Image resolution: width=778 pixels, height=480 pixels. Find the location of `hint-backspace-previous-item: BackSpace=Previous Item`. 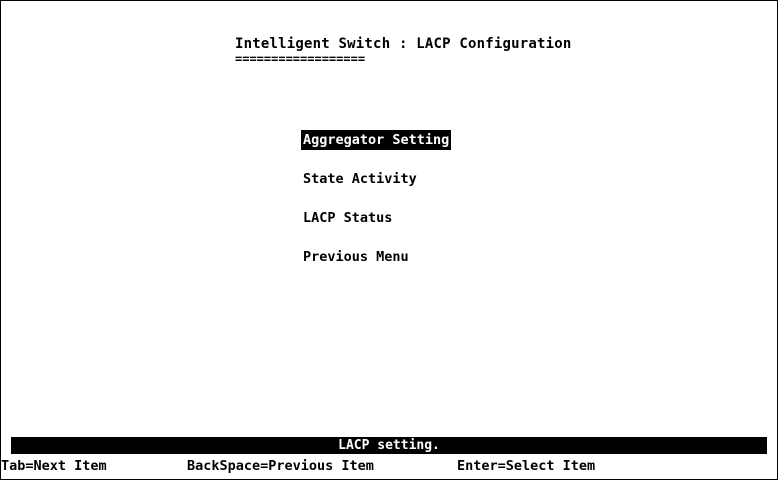

hint-backspace-previous-item: BackSpace=Previous Item is located at coordinates (280, 466).